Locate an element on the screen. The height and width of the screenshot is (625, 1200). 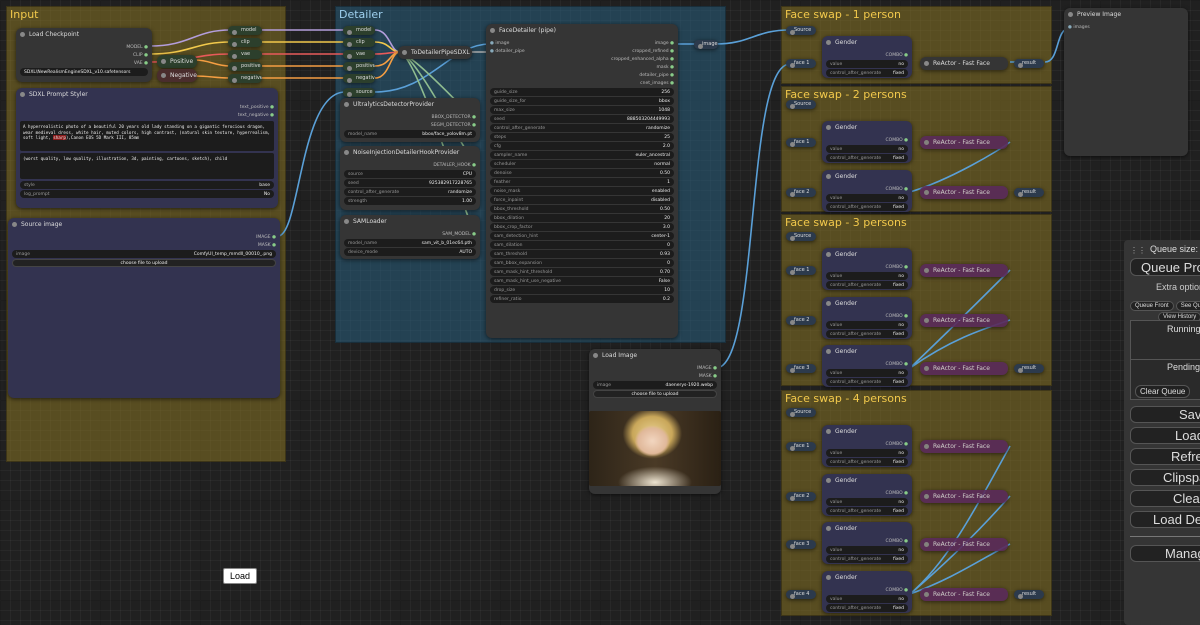
manager-button: Manager is located at coordinates (1165, 553).